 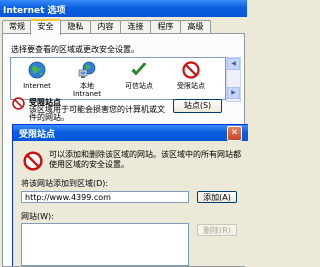 What do you see at coordinates (87, 79) in the screenshot?
I see `zone-intranet: 本地 Intranet` at bounding box center [87, 79].